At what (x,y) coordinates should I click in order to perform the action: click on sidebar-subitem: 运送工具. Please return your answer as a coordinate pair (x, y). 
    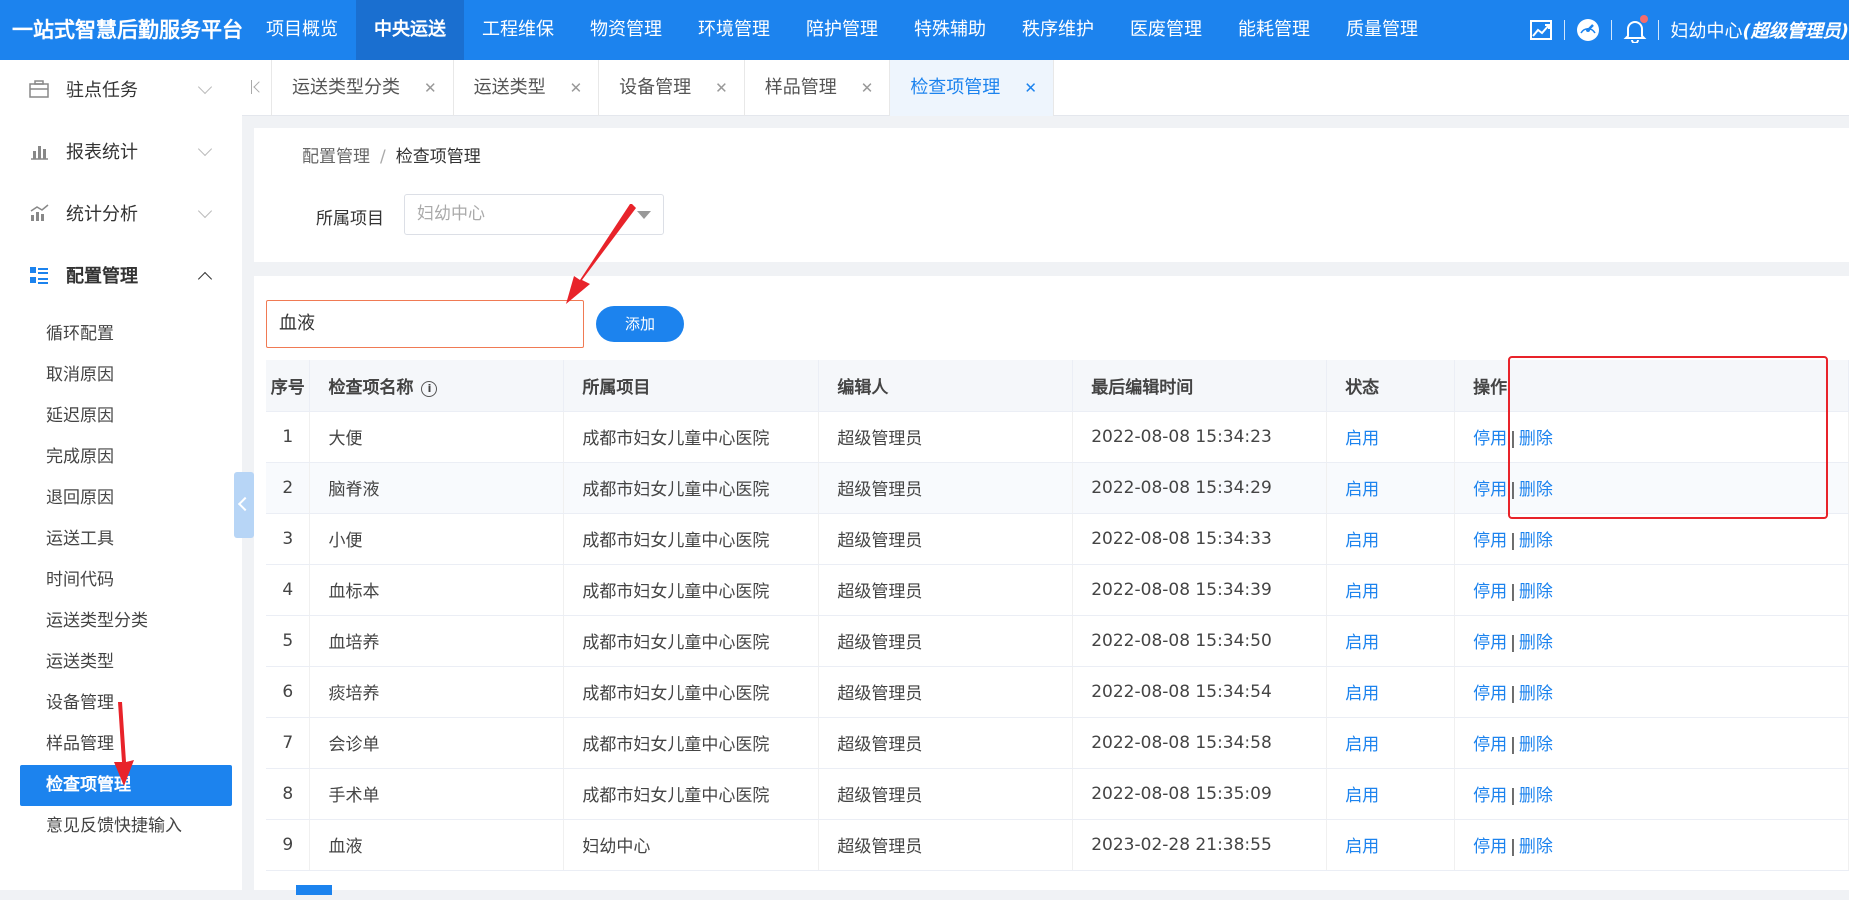
    Looking at the image, I should click on (121, 539).